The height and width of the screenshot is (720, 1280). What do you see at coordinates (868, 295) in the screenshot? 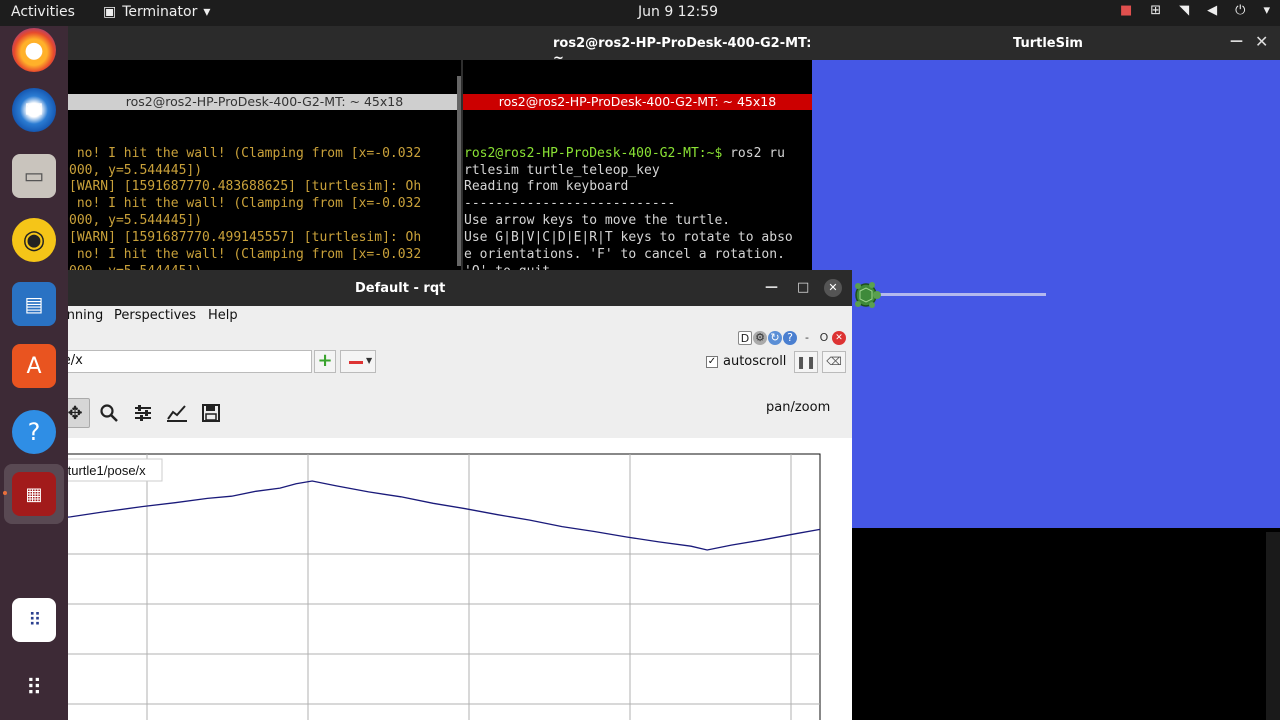
I see `turtle-icon` at bounding box center [868, 295].